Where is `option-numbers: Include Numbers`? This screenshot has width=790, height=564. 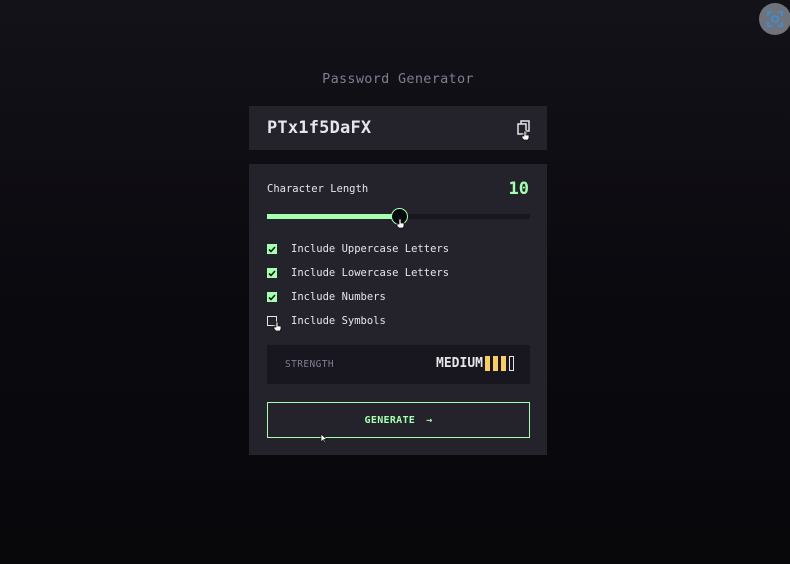
option-numbers: Include Numbers is located at coordinates (326, 297).